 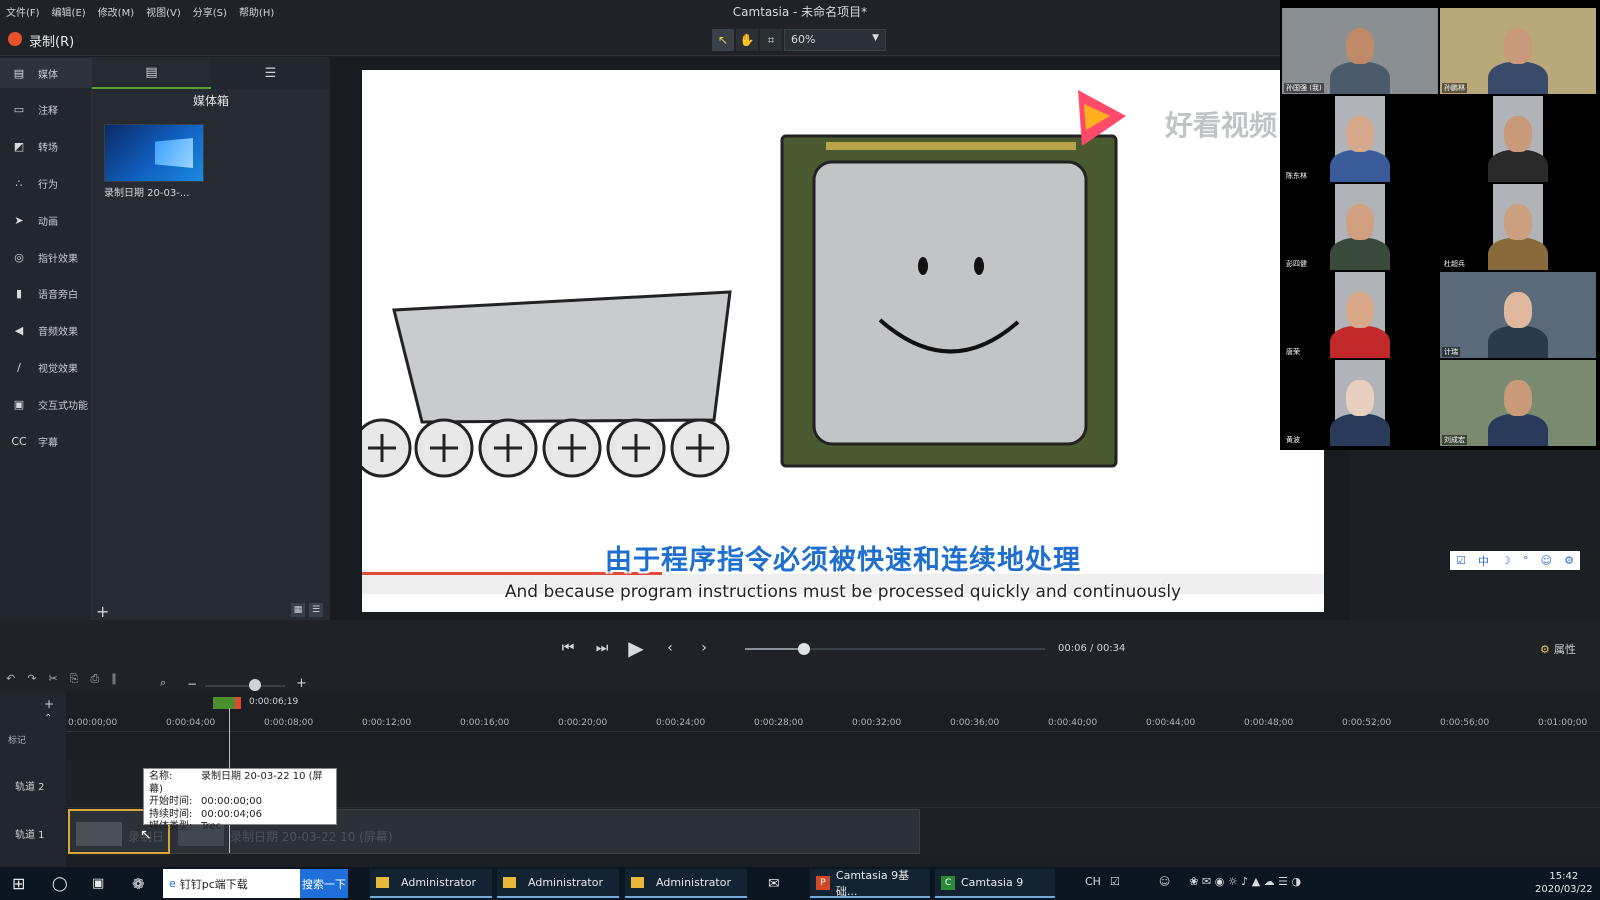 What do you see at coordinates (1564, 883) in the screenshot?
I see `taskbar-clock: 15:42 2020/03/22` at bounding box center [1564, 883].